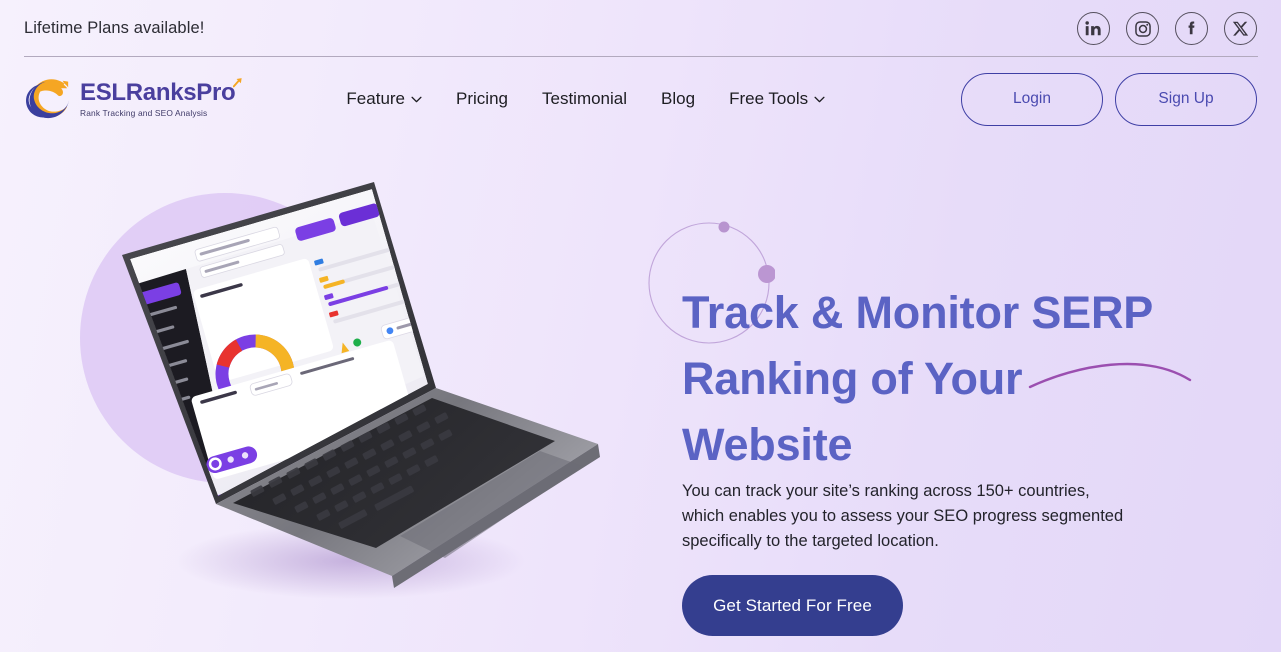 The image size is (1281, 652). What do you see at coordinates (1142, 28) in the screenshot?
I see `instagram-icon` at bounding box center [1142, 28].